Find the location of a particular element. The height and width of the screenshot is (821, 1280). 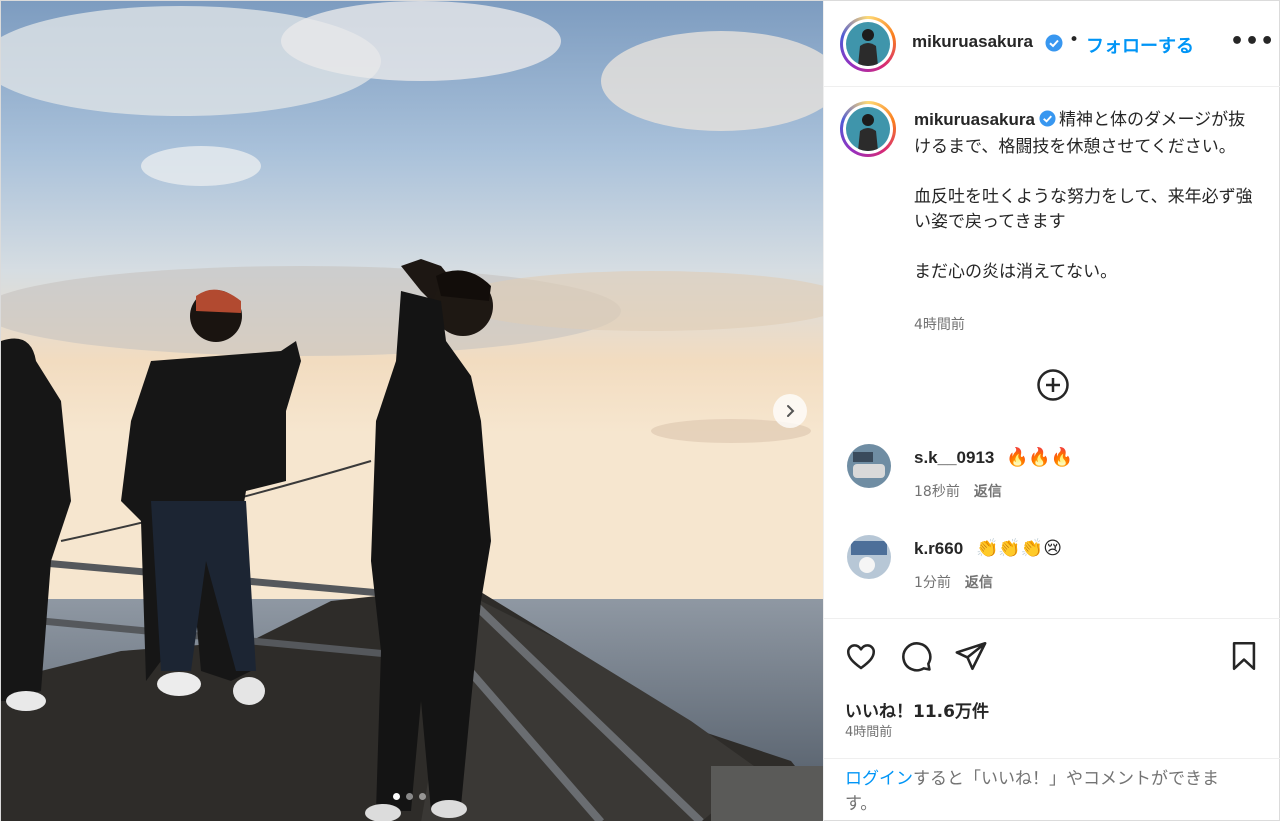

comment-item: s.k__0913 🔥🔥🔥 18秒前 返信 is located at coordinates (1052, 479).